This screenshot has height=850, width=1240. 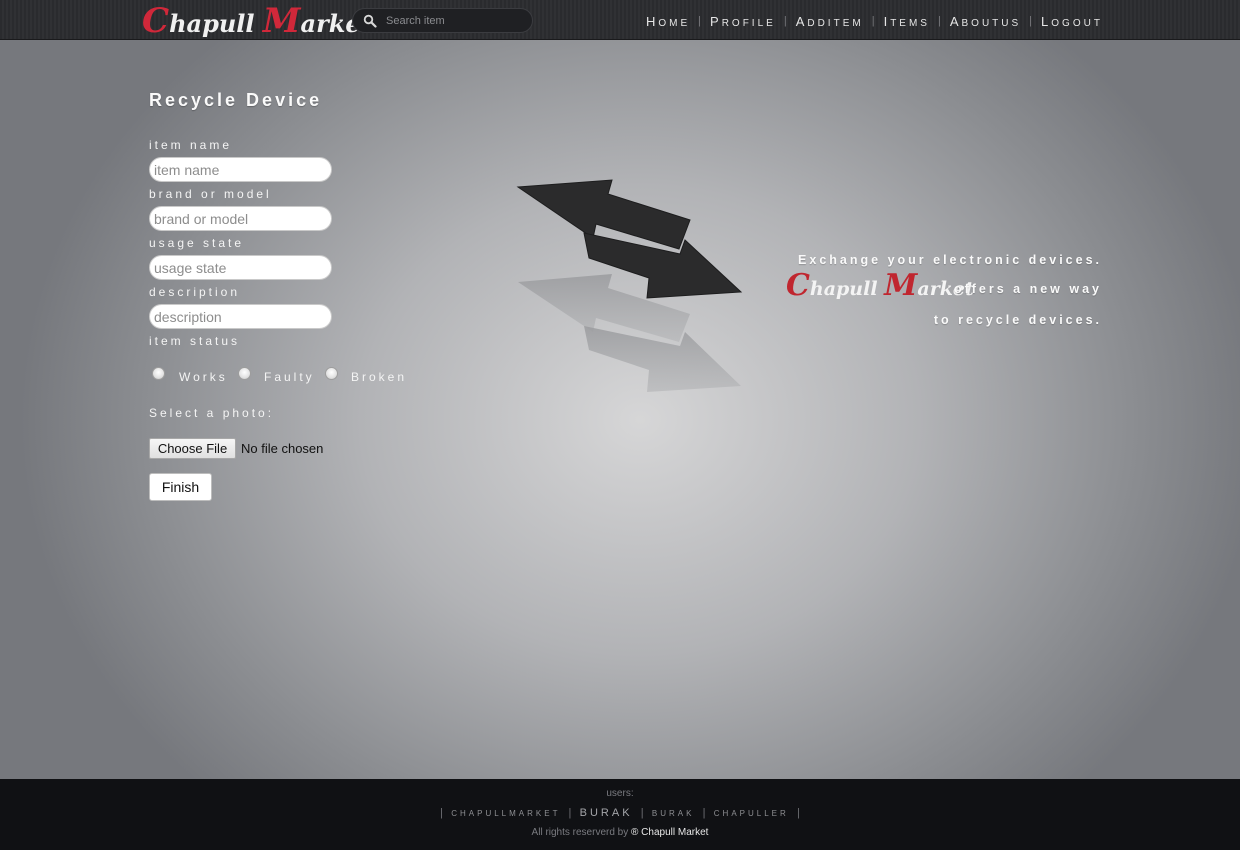 I want to click on choose-file-button: Choose File, so click(x=192, y=448).